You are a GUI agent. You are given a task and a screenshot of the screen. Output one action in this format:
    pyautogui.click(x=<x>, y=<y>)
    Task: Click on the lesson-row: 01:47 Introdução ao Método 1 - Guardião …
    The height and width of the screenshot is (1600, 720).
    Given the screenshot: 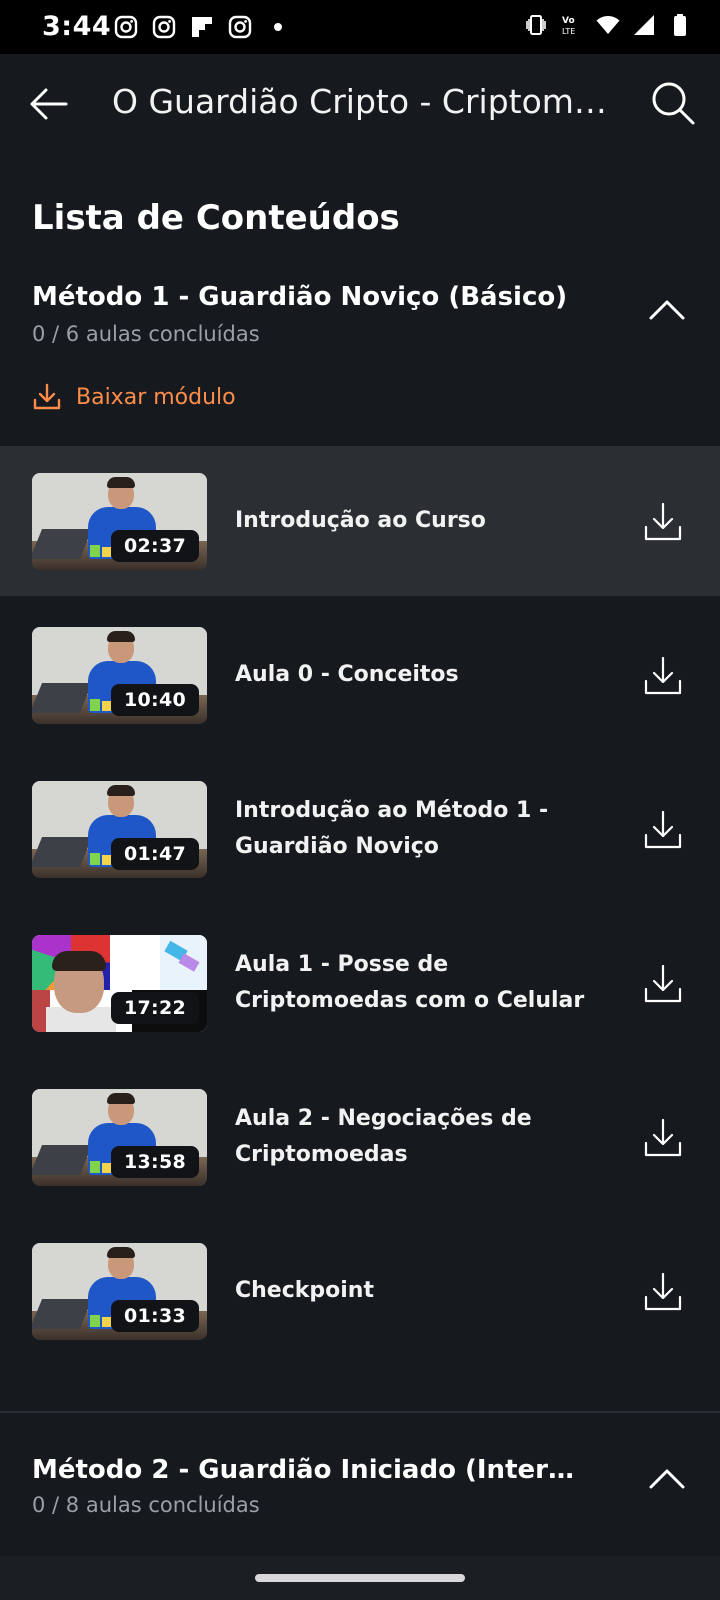 What is the action you would take?
    pyautogui.click(x=360, y=829)
    